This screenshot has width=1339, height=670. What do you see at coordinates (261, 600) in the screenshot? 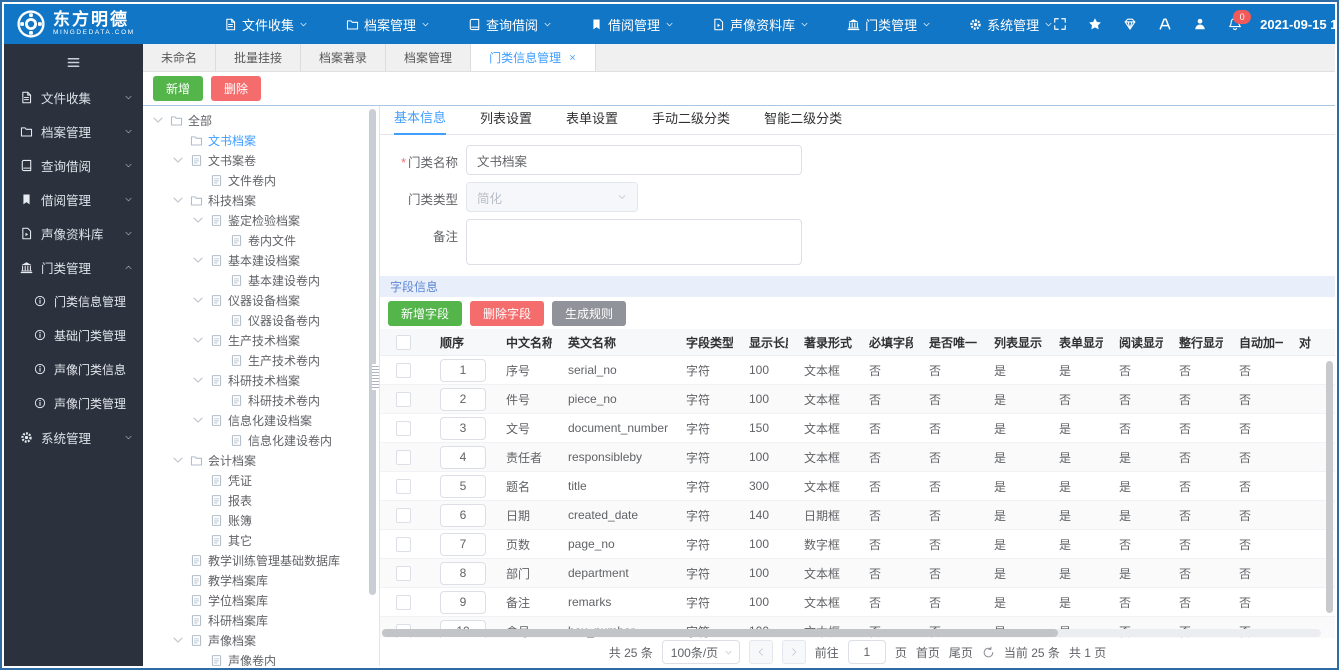
I see `tree-node: 学位档案库` at bounding box center [261, 600].